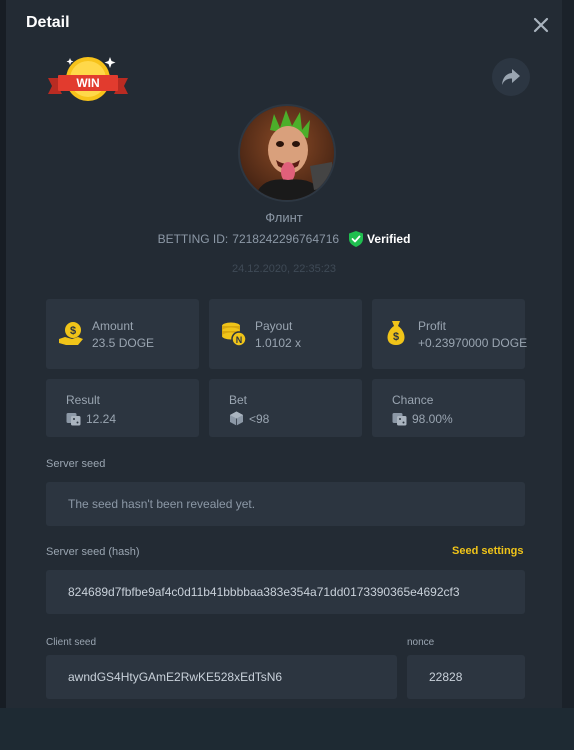 This screenshot has width=574, height=750. Describe the element at coordinates (466, 677) in the screenshot. I see `nonce-field: 22828` at that location.